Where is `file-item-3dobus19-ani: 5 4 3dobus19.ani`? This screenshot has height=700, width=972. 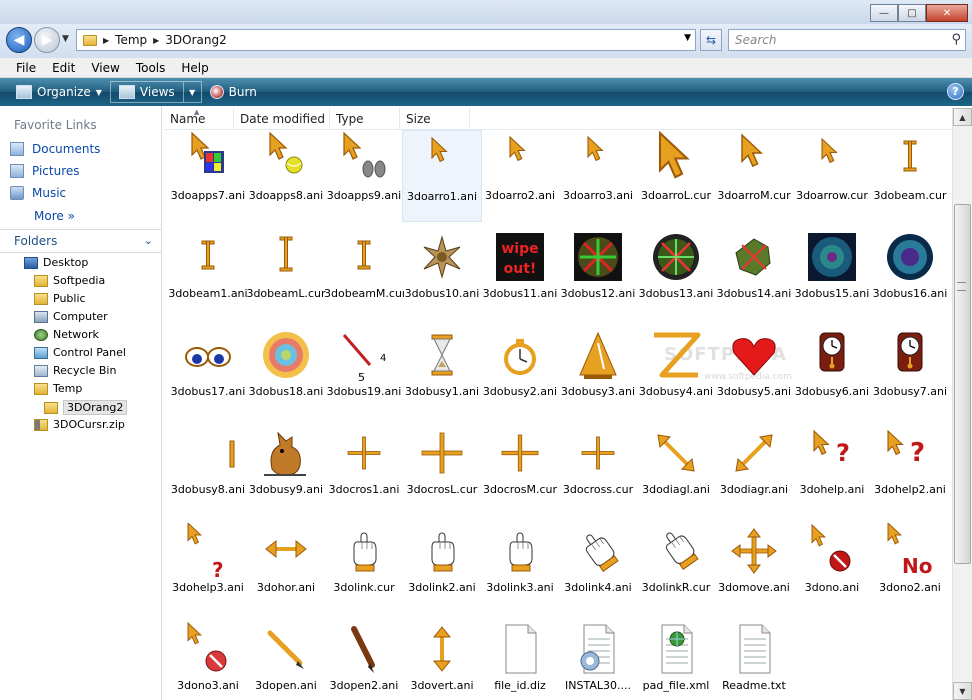 file-item-3dobus19-ani: 5 4 3dobus19.ani is located at coordinates (364, 372).